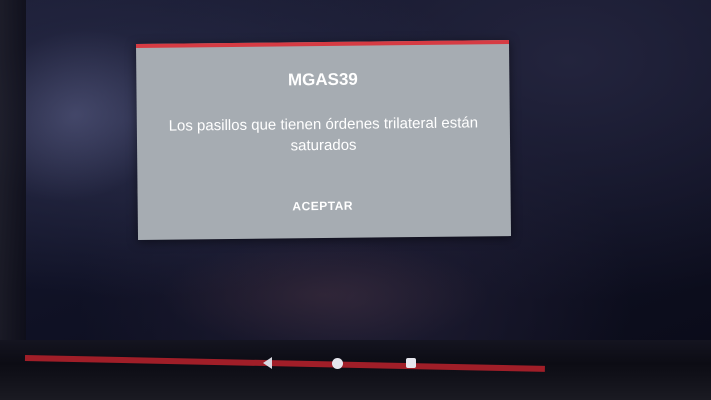  I want to click on home-icon, so click(337, 363).